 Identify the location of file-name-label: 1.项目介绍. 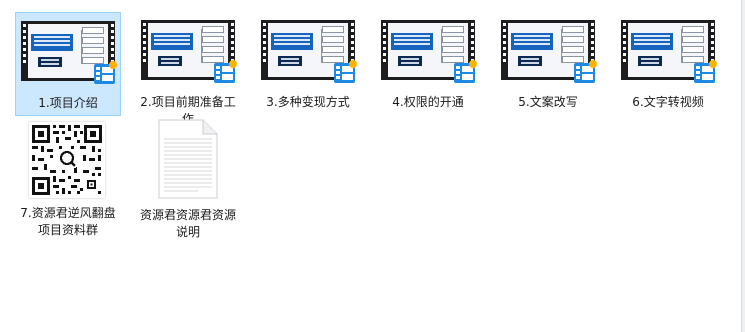
(68, 103).